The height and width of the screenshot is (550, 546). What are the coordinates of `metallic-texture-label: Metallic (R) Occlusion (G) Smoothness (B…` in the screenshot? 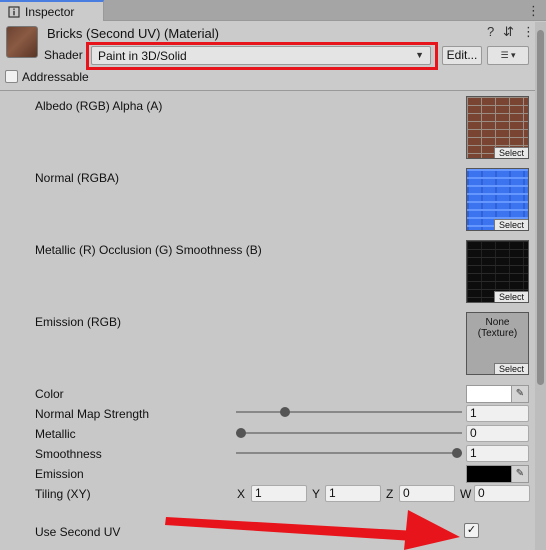 It's located at (148, 250).